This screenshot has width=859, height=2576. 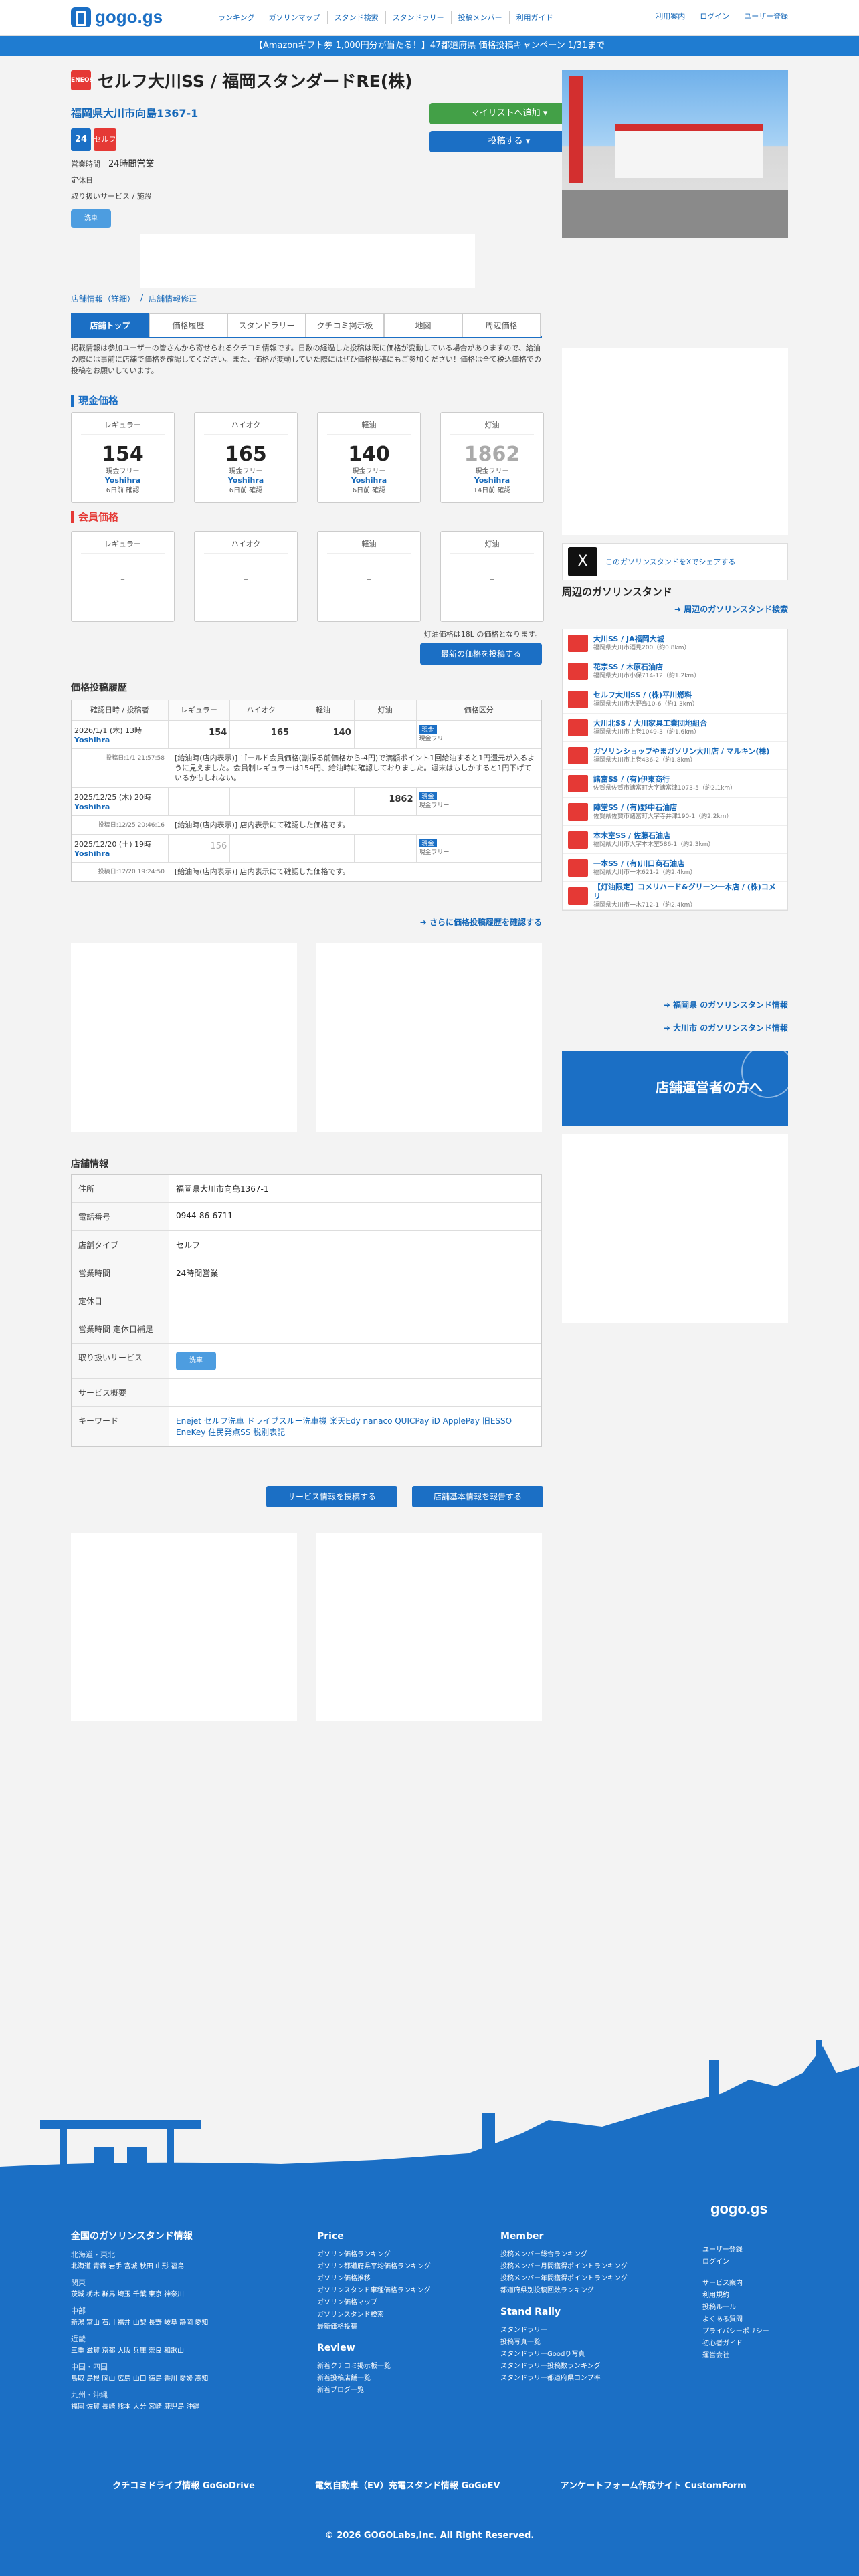 I want to click on region-prefectures: 福岡 佐賀 長崎 熊本 大分 宮崎 鹿児島 沖縄, so click(x=178, y=2407).